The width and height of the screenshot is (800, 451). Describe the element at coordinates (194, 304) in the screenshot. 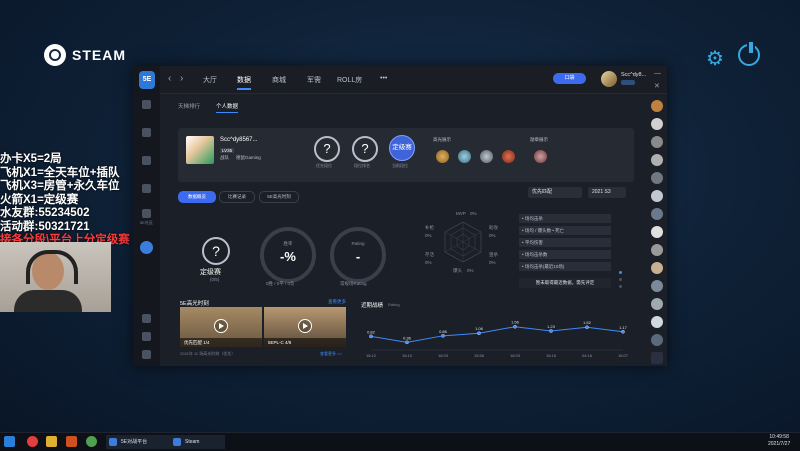

I see `highlights-title: 5E高光时刻` at that location.